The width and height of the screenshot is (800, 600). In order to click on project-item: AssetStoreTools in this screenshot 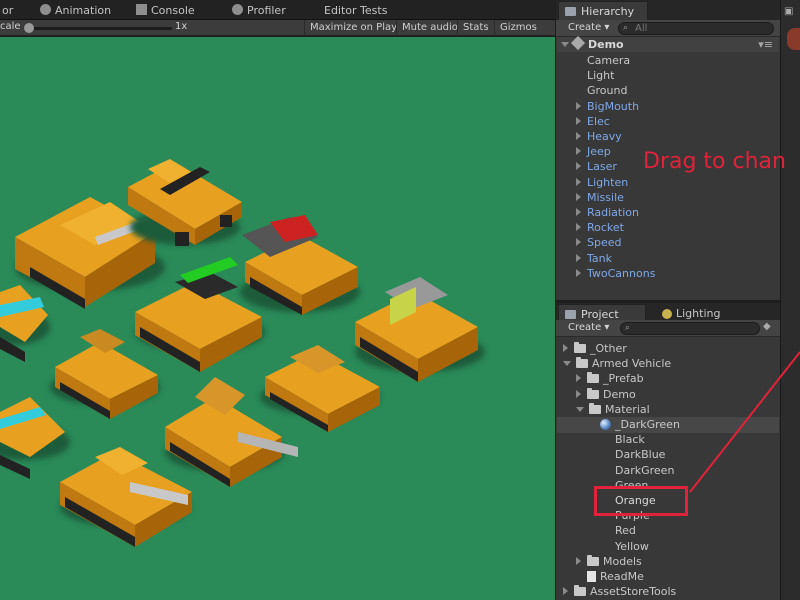, I will do `click(619, 591)`.